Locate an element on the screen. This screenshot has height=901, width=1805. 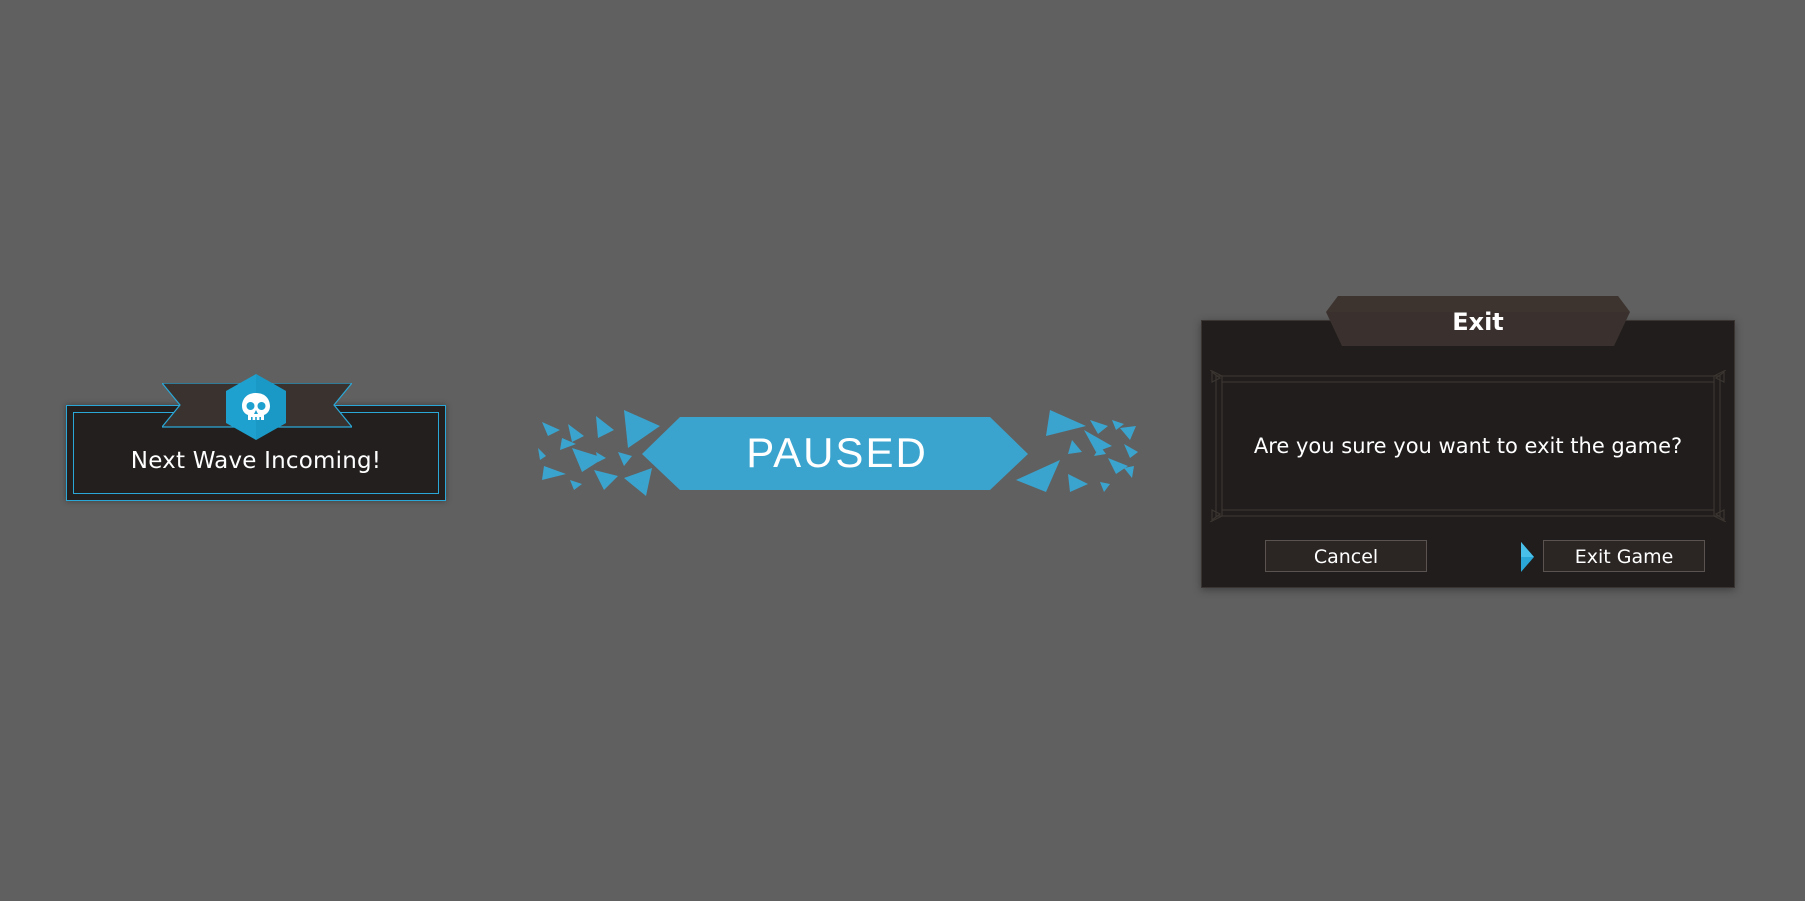
cancel-button: Cancel is located at coordinates (1346, 556).